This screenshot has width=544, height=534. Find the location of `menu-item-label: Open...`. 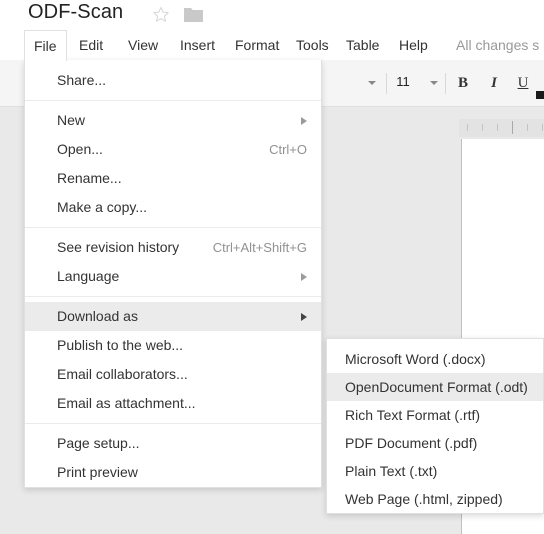

menu-item-label: Open... is located at coordinates (80, 149).